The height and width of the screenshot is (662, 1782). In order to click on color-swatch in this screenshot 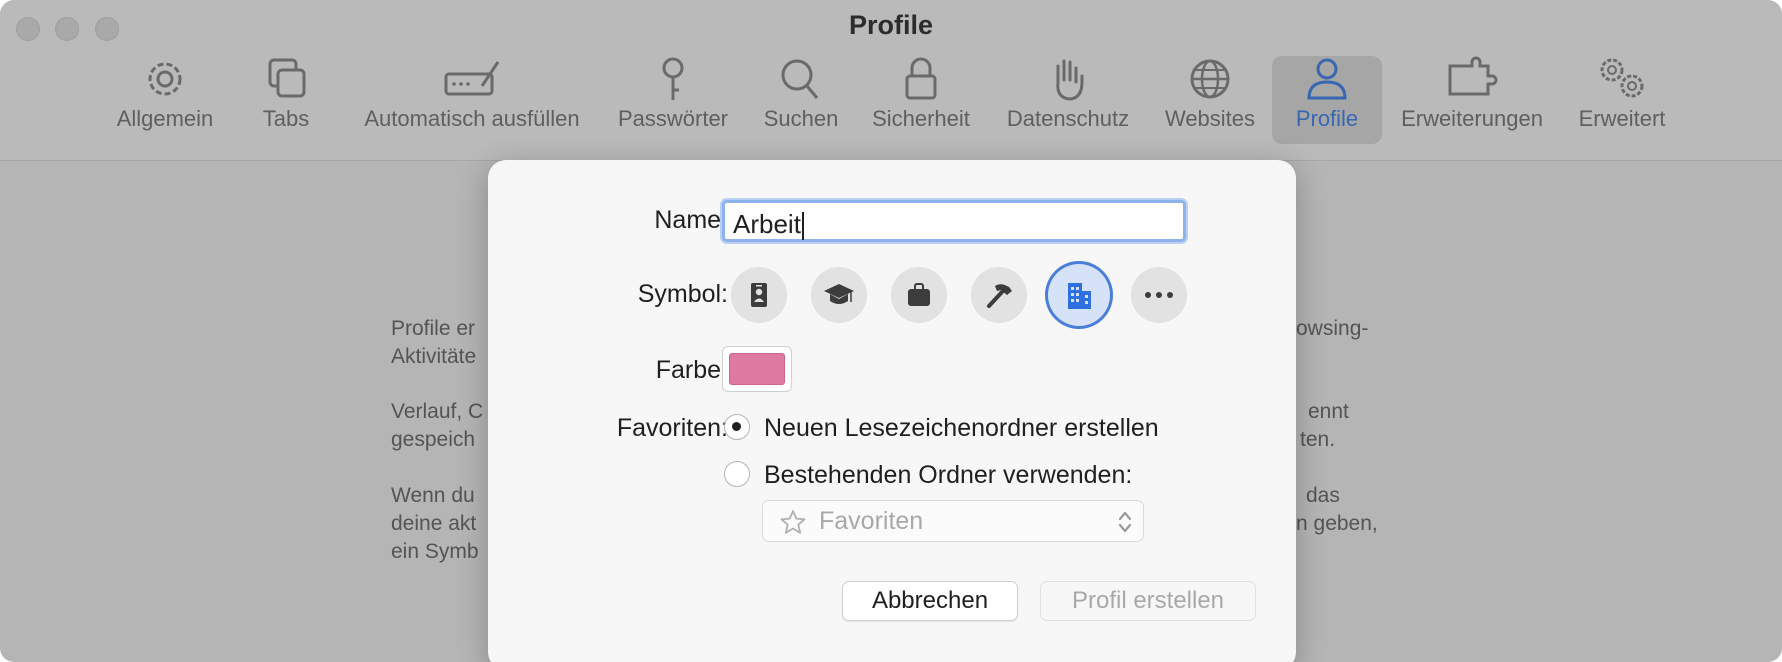, I will do `click(757, 369)`.